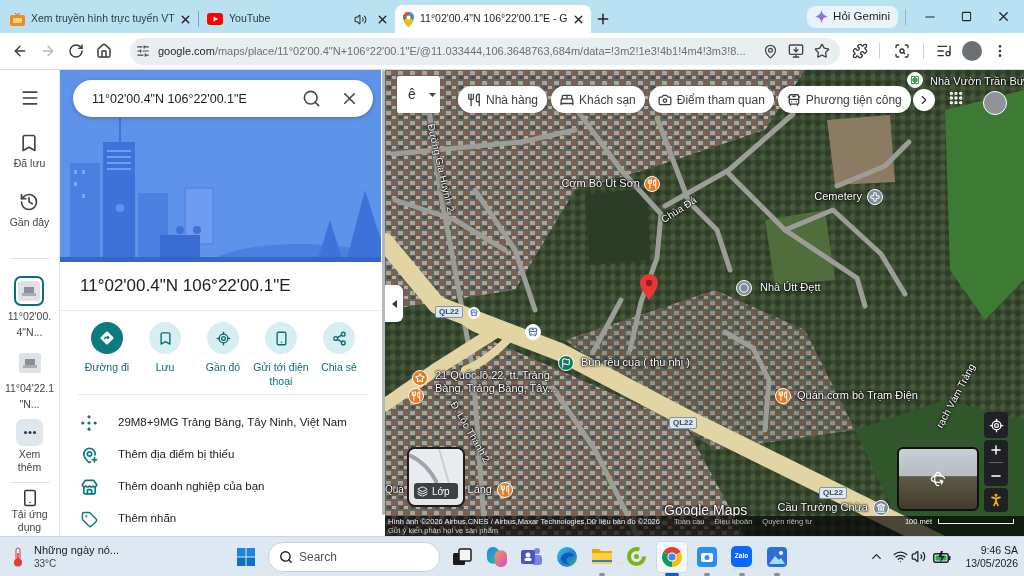 The width and height of the screenshot is (1024, 576). Describe the element at coordinates (354, 556) in the screenshot. I see `taskbar-search-field: Search` at that location.